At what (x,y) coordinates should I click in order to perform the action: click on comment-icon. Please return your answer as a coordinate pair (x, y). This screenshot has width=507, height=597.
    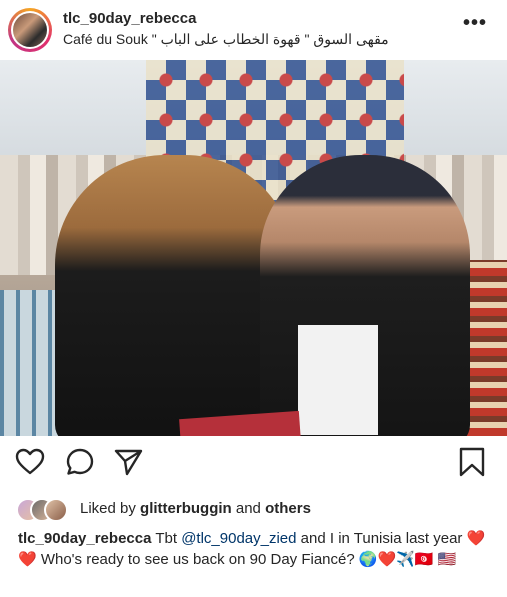
    Looking at the image, I should click on (80, 462).